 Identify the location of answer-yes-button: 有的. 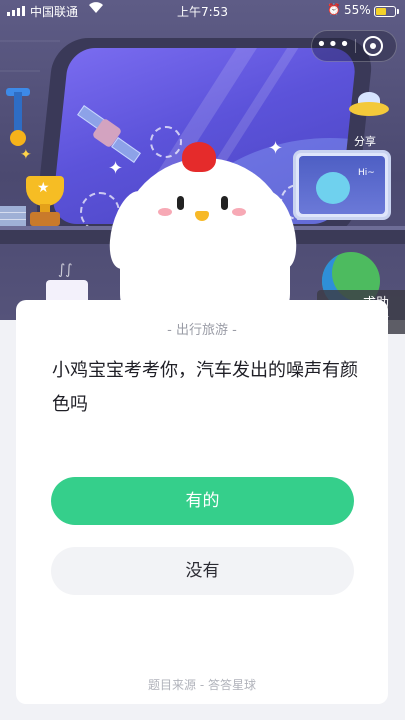
(202, 501).